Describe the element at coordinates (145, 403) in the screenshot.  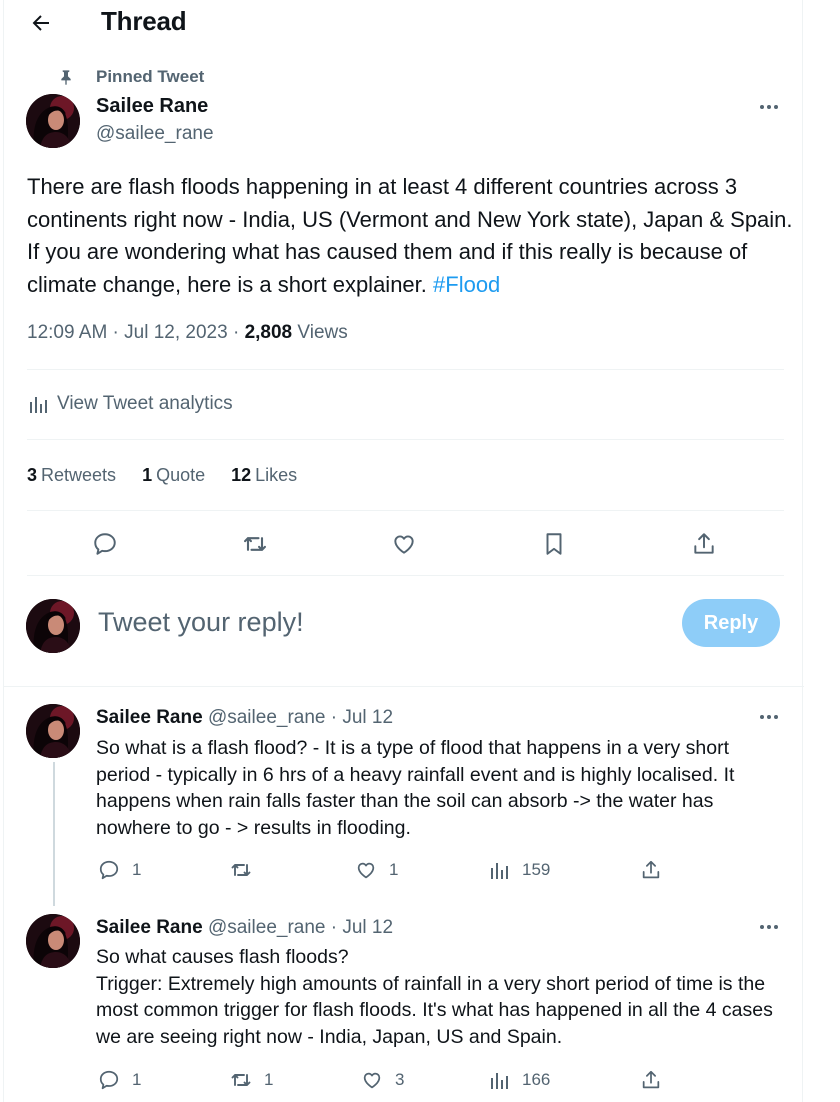
I see `analytics-label: View Tweet analytics` at that location.